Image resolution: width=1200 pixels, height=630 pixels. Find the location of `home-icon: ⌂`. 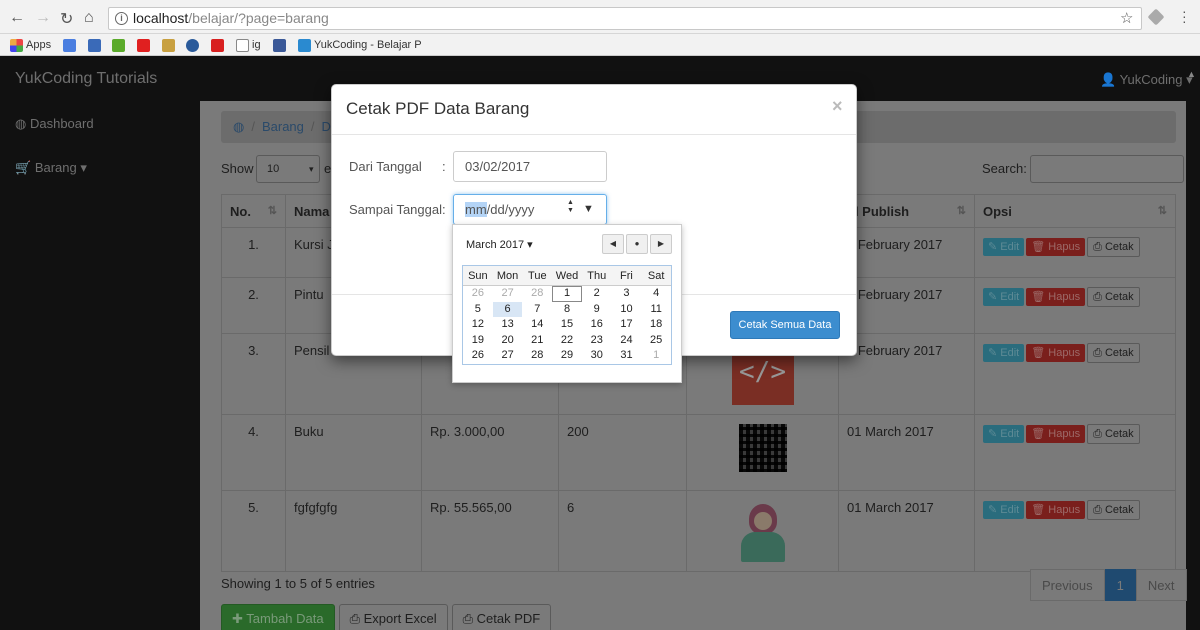

home-icon: ⌂ is located at coordinates (89, 18).